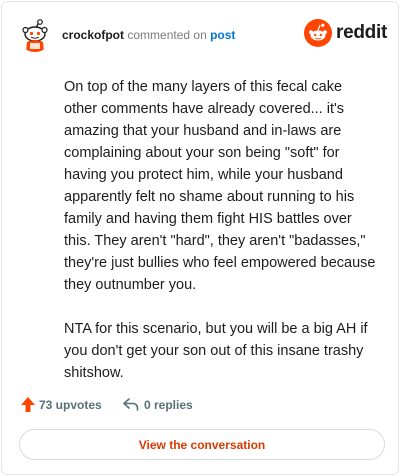  What do you see at coordinates (167, 35) in the screenshot?
I see `byline-action-text: commented on` at bounding box center [167, 35].